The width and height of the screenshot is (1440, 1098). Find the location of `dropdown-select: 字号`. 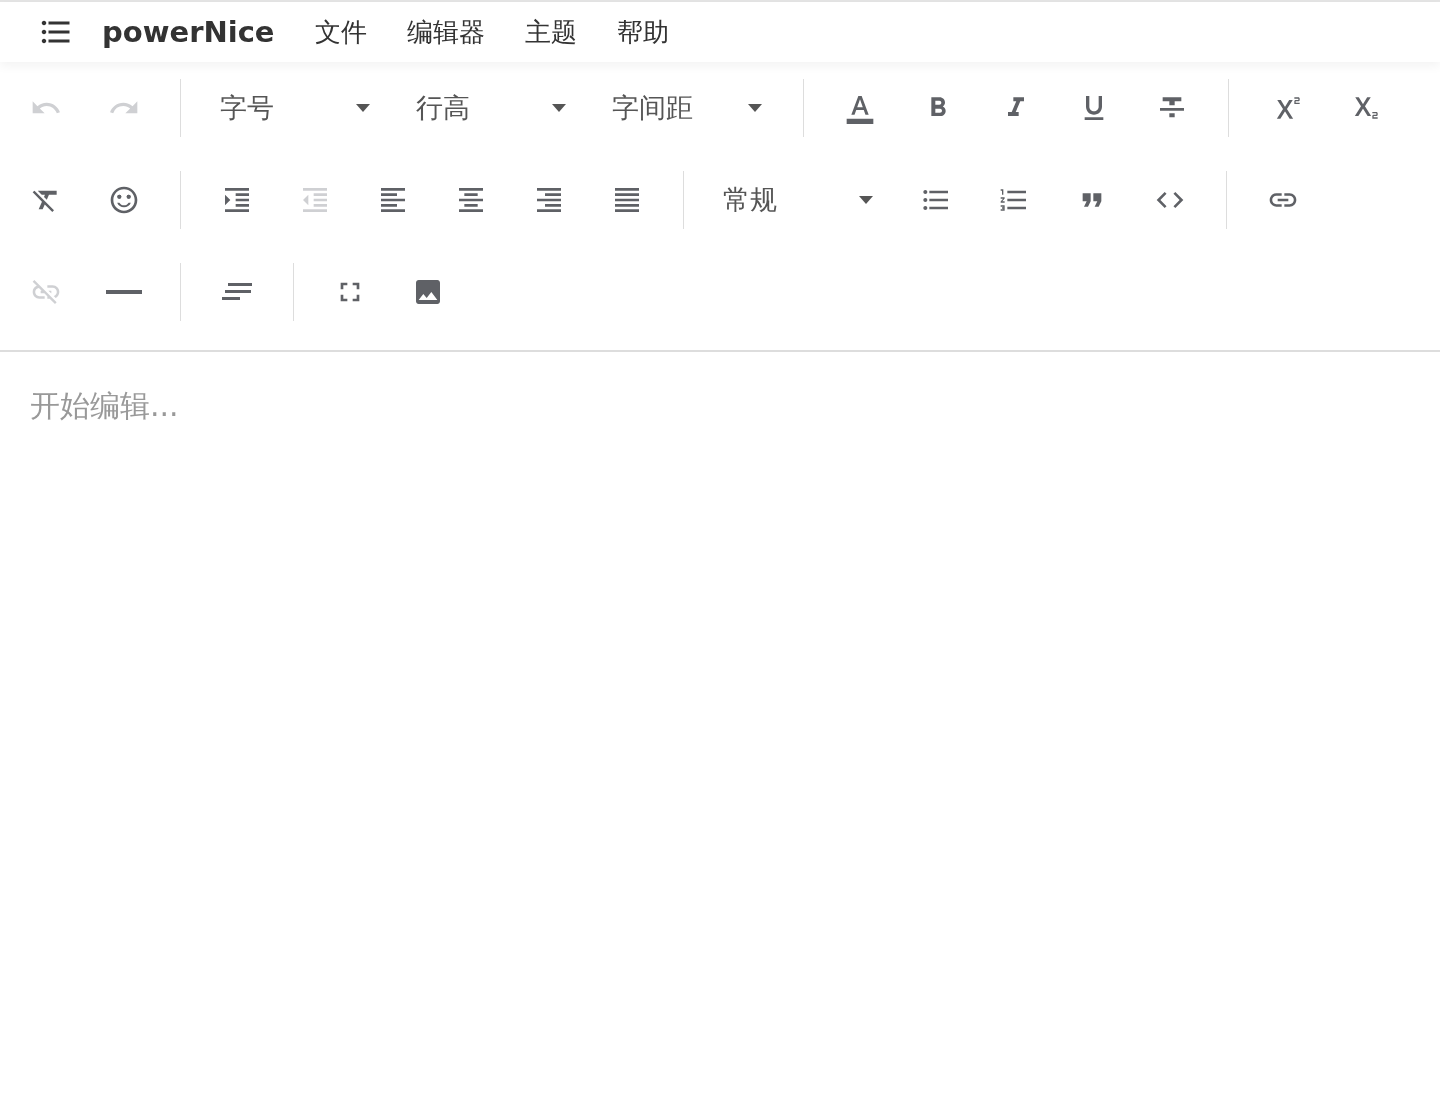

dropdown-select: 字号 is located at coordinates (296, 108).